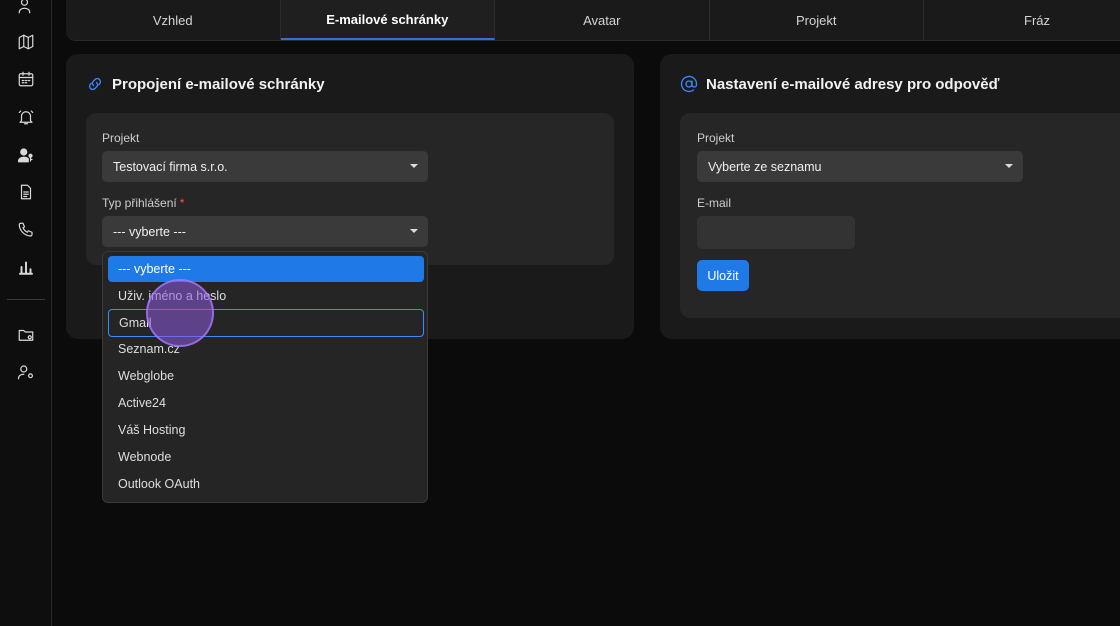 The width and height of the screenshot is (1120, 626). I want to click on project-select-value: Testovací firma s.r.o., so click(170, 166).